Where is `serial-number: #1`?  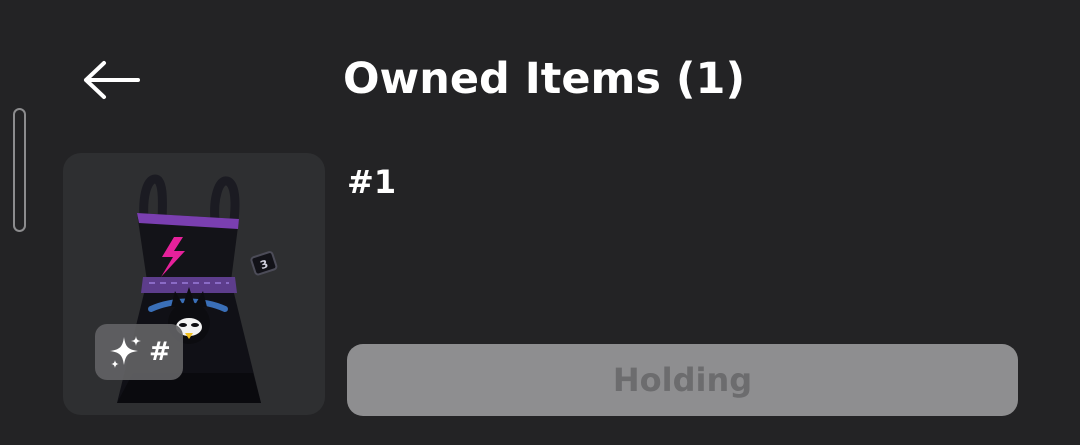
serial-number: #1 is located at coordinates (372, 182).